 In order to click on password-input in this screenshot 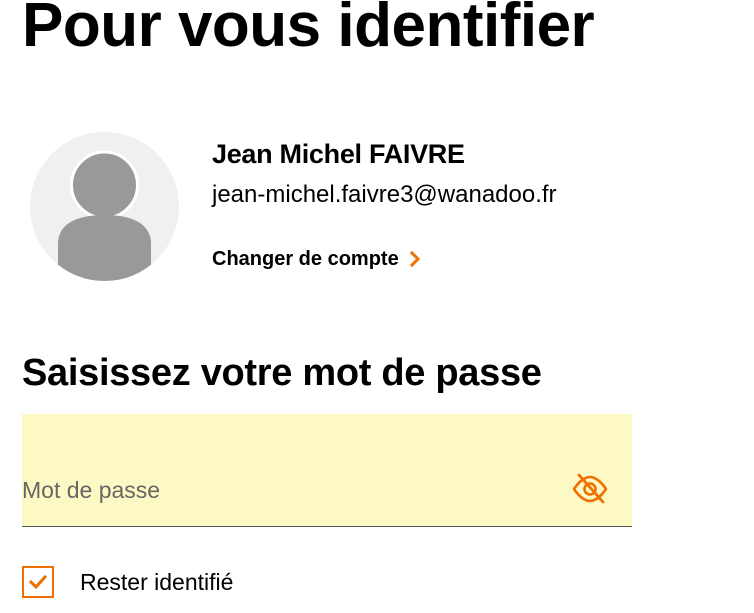, I will do `click(287, 490)`.